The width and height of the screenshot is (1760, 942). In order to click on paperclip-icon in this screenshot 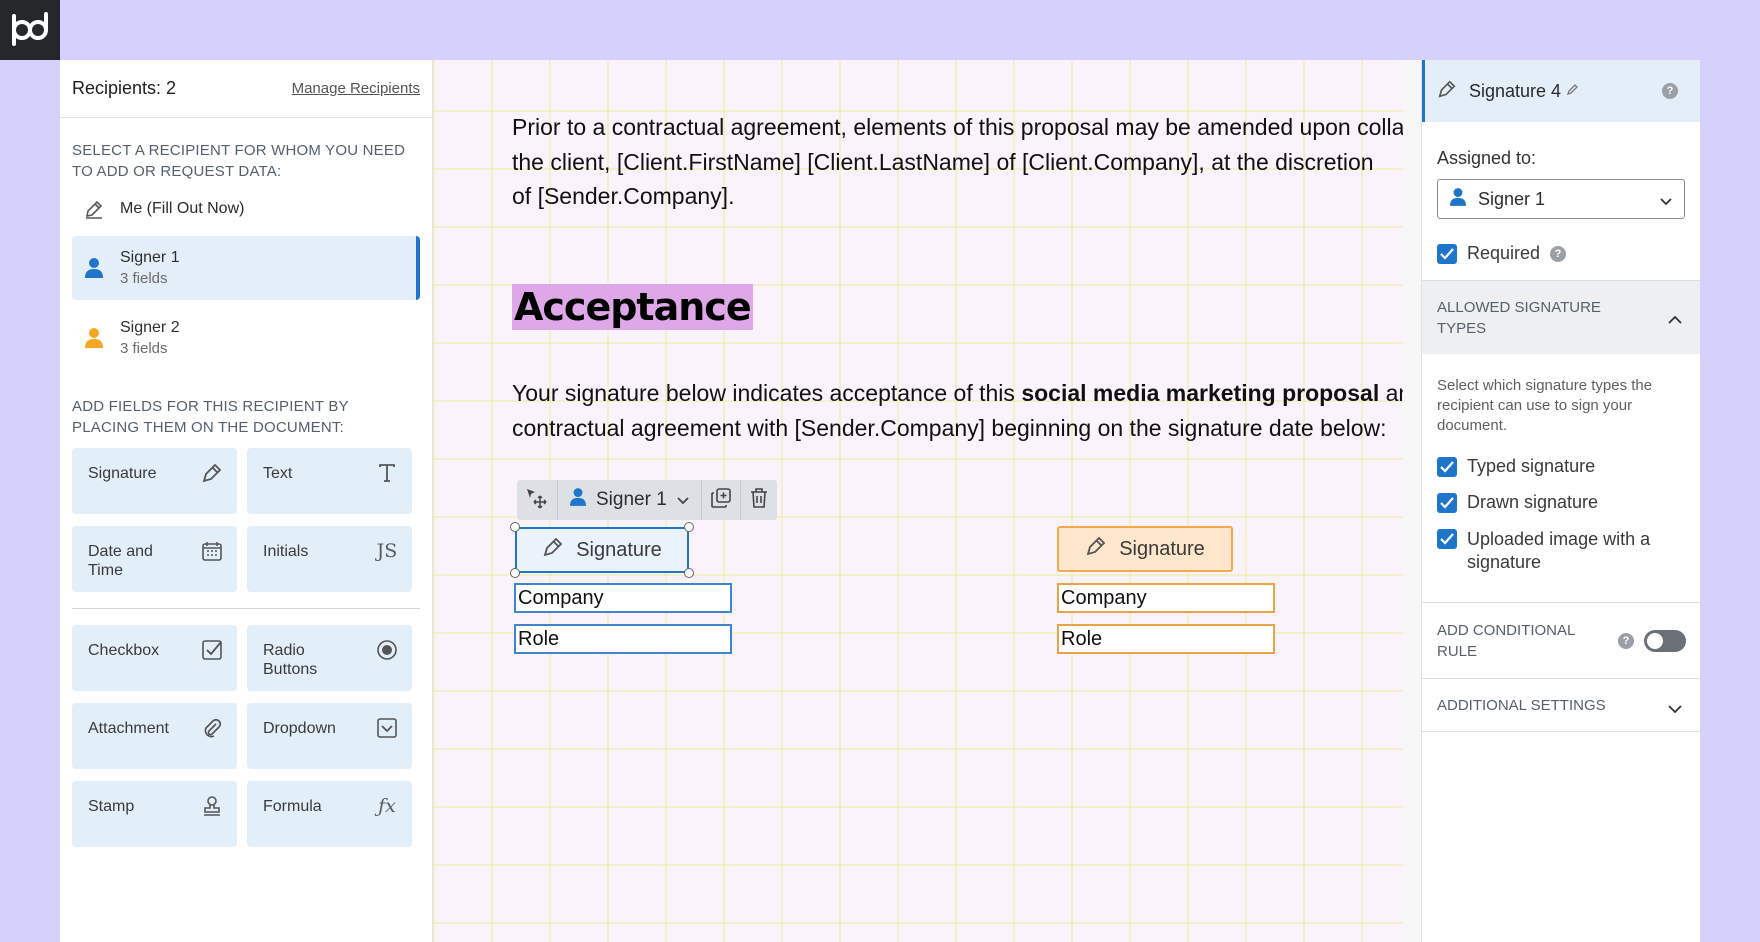, I will do `click(212, 728)`.